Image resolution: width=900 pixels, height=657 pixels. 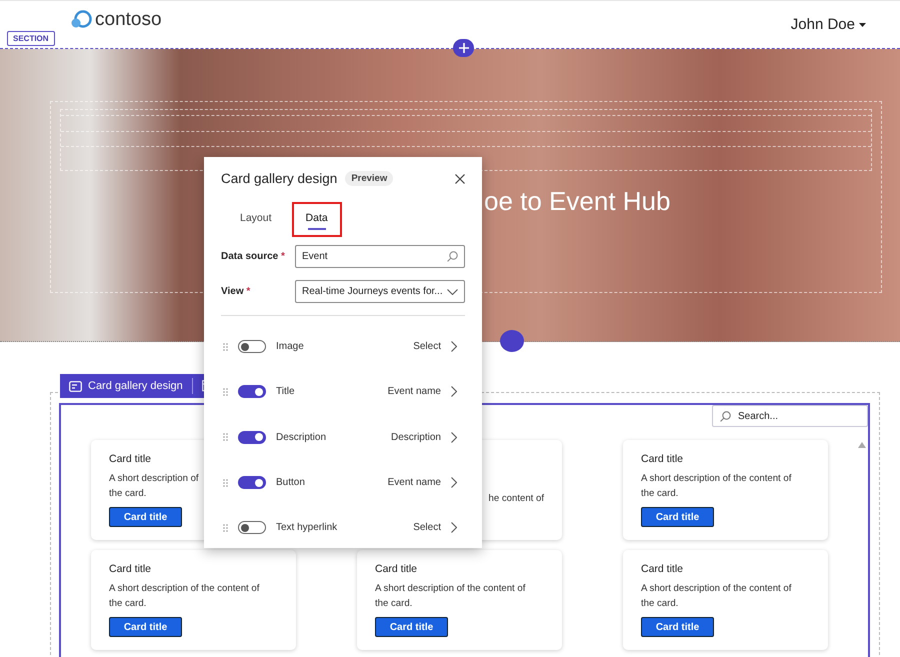 I want to click on property-value-link: Description, so click(x=423, y=437).